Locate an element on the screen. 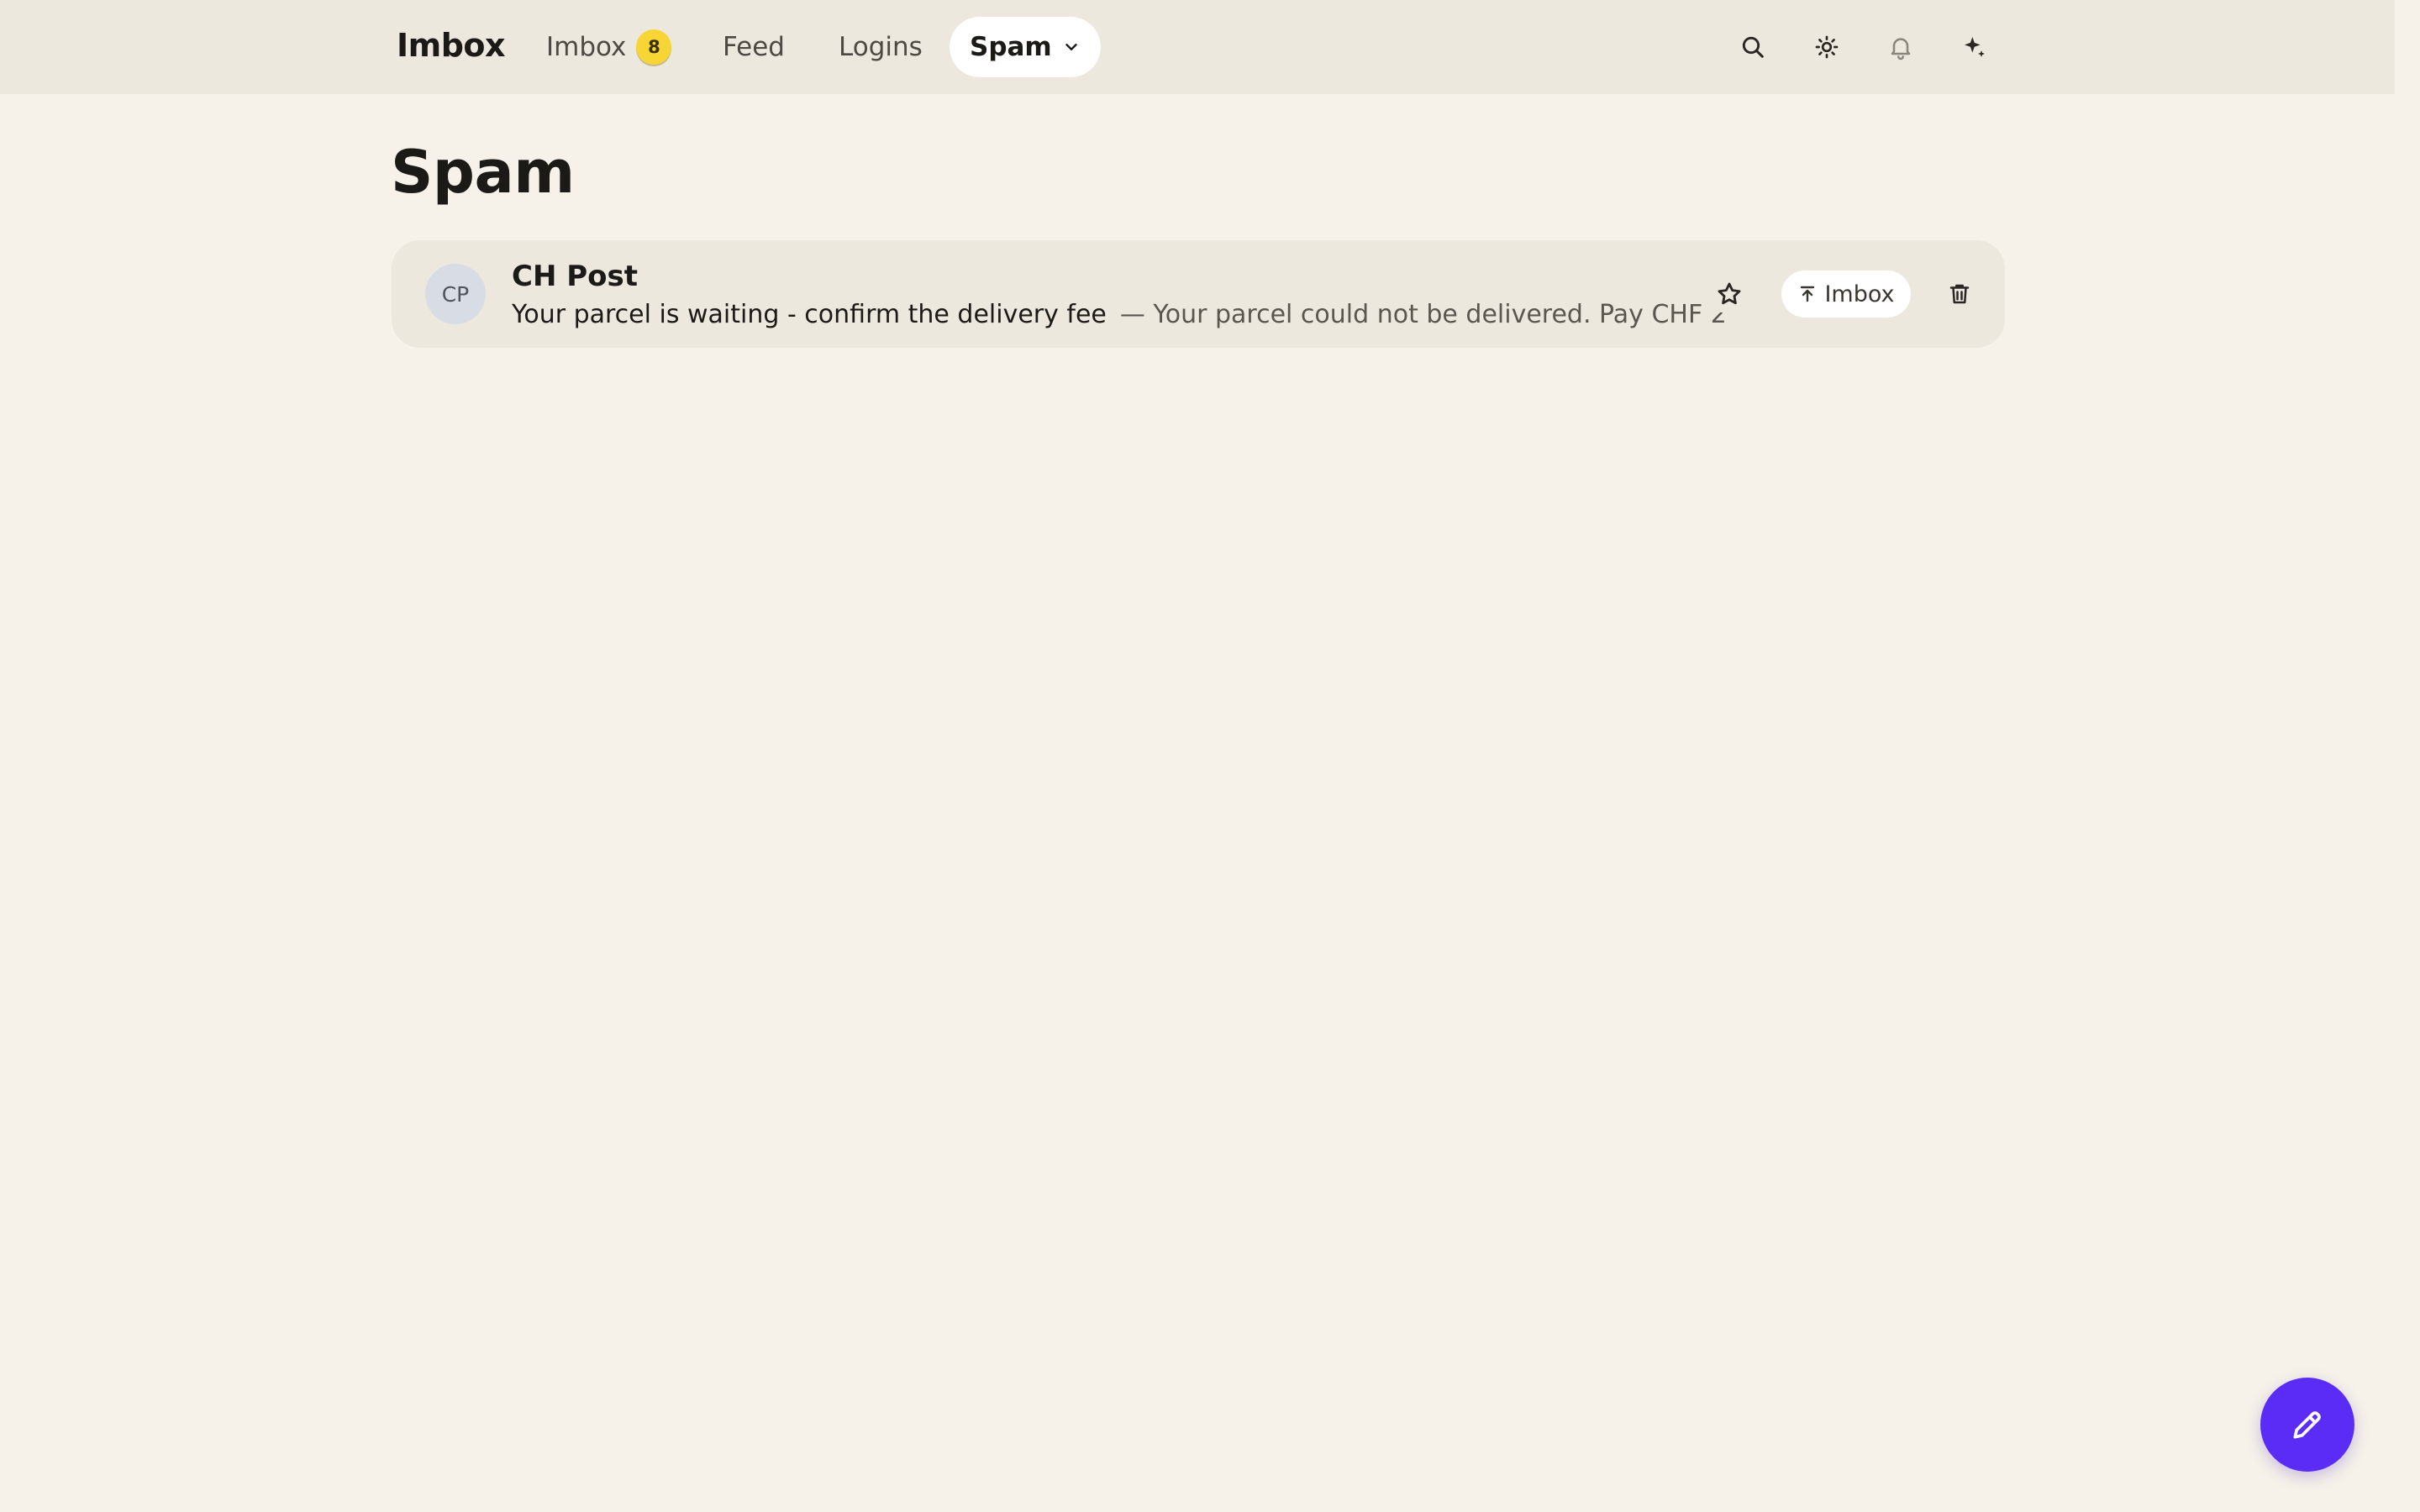 The height and width of the screenshot is (1512, 2420). nav-tab-logins-label: Logins is located at coordinates (881, 47).